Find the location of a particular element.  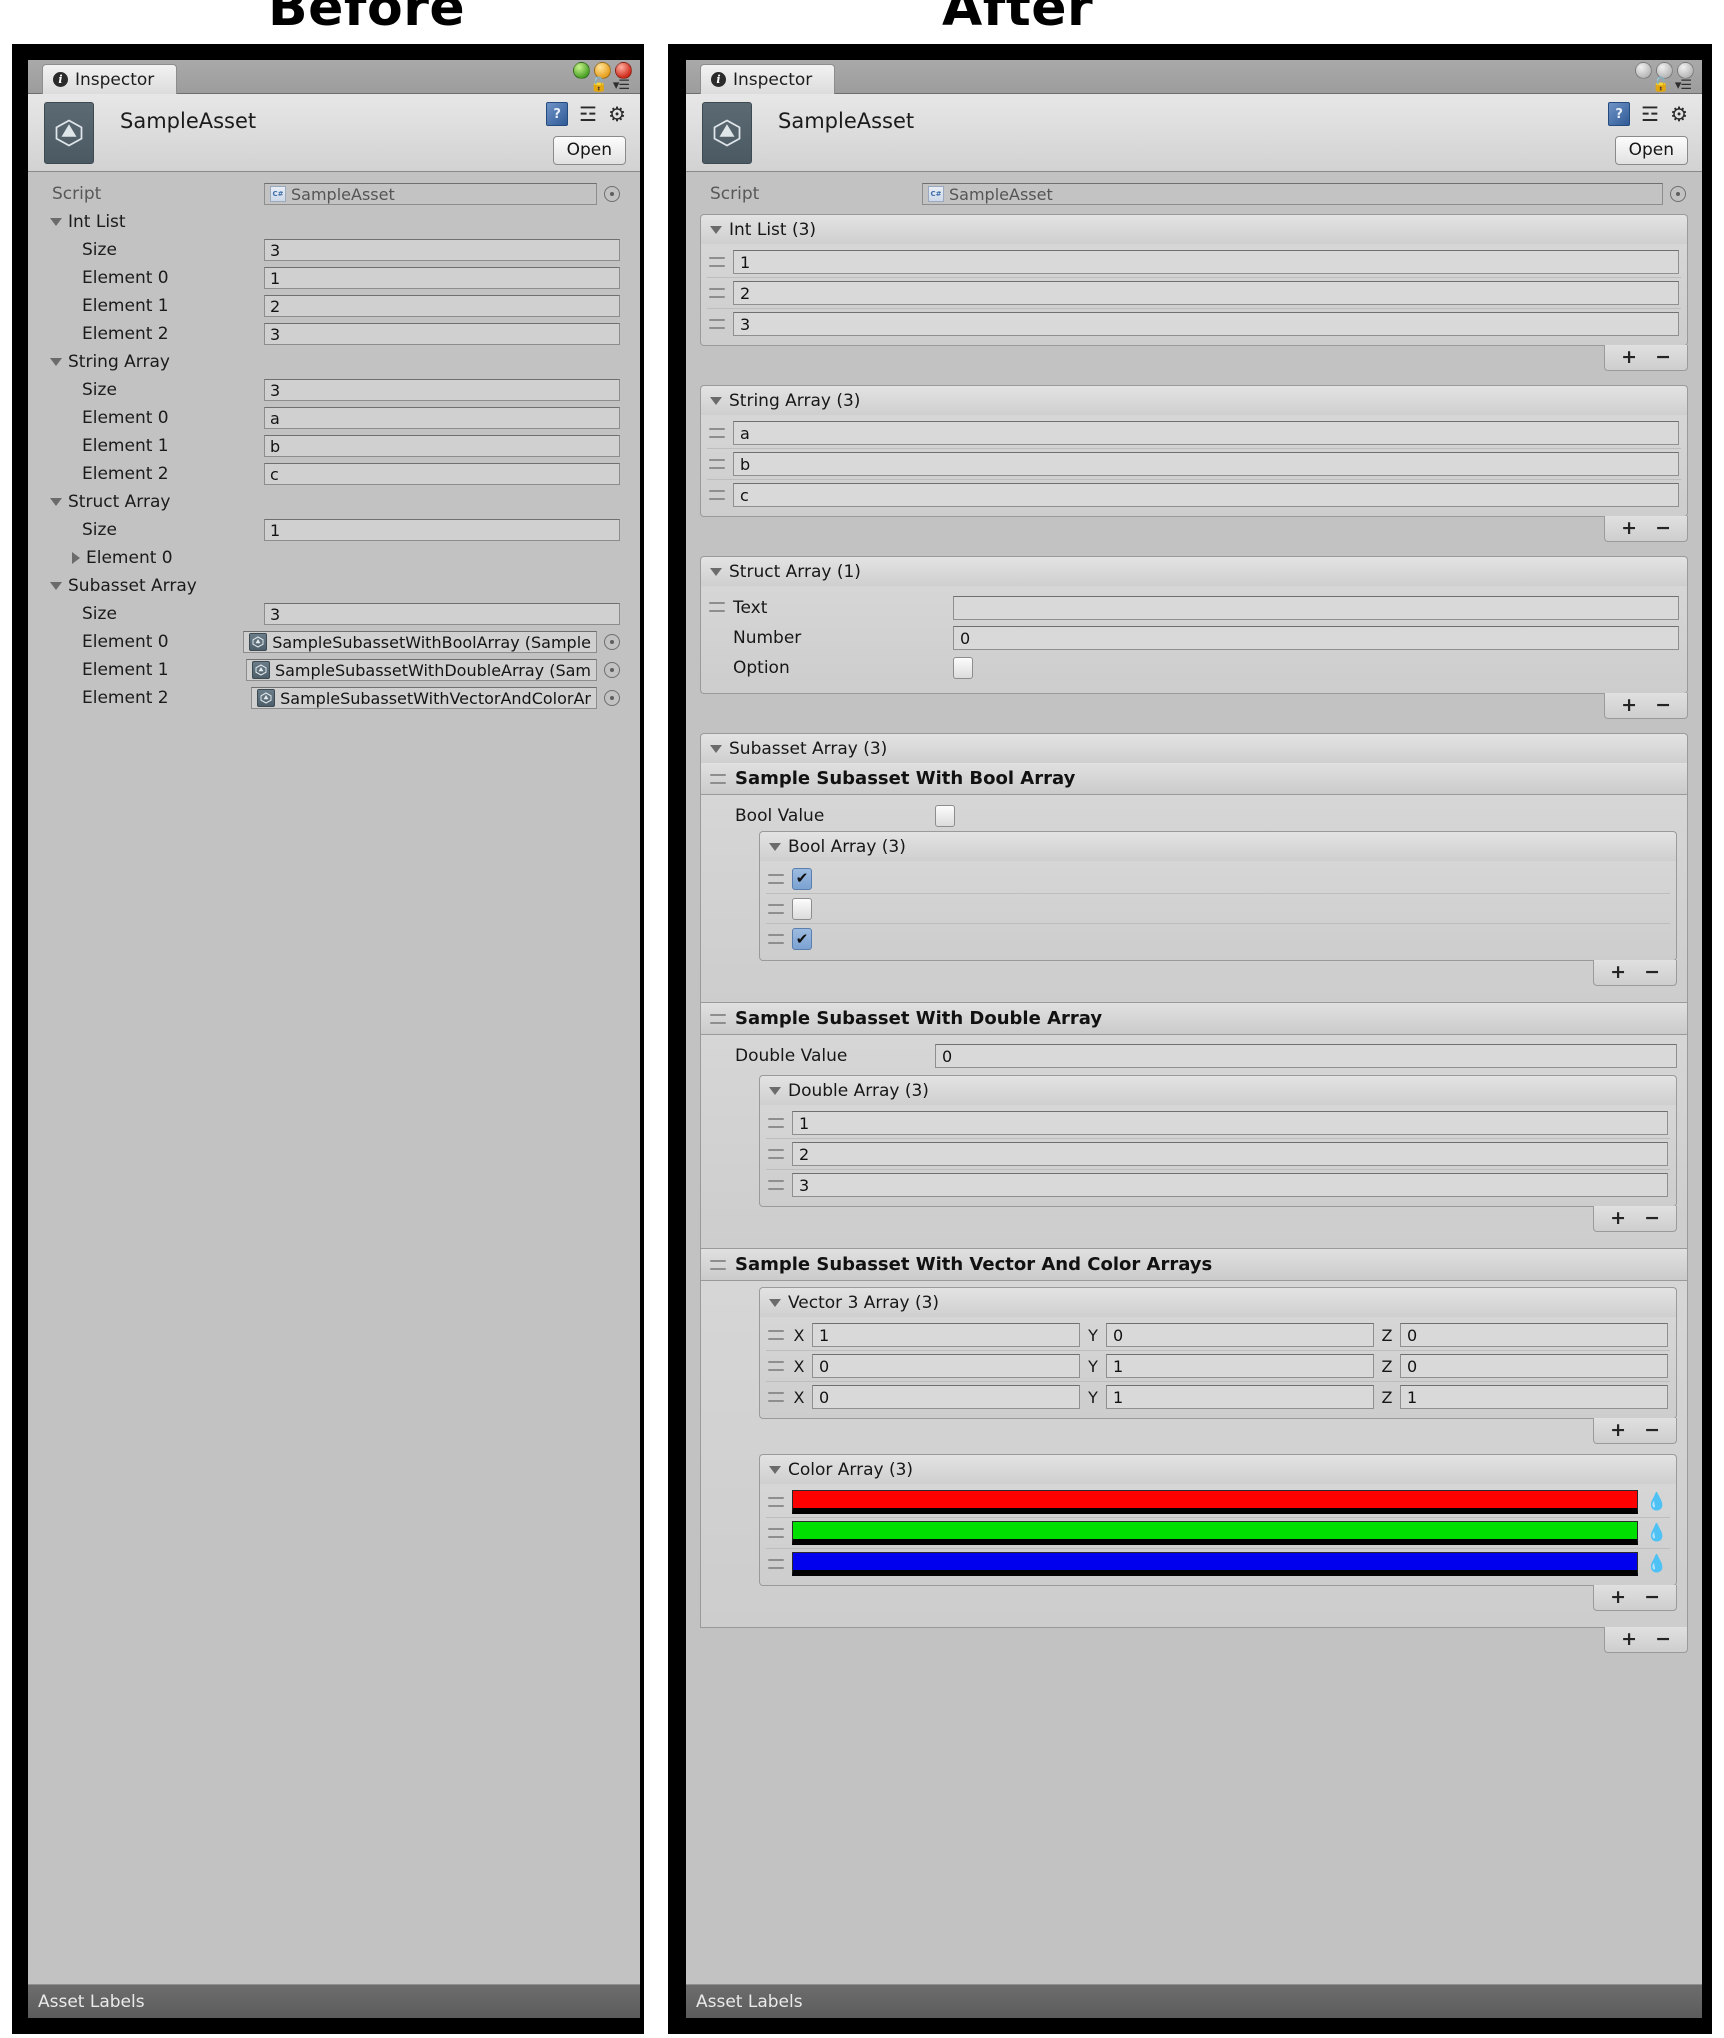

list-header: String Array (3) is located at coordinates (1194, 400).